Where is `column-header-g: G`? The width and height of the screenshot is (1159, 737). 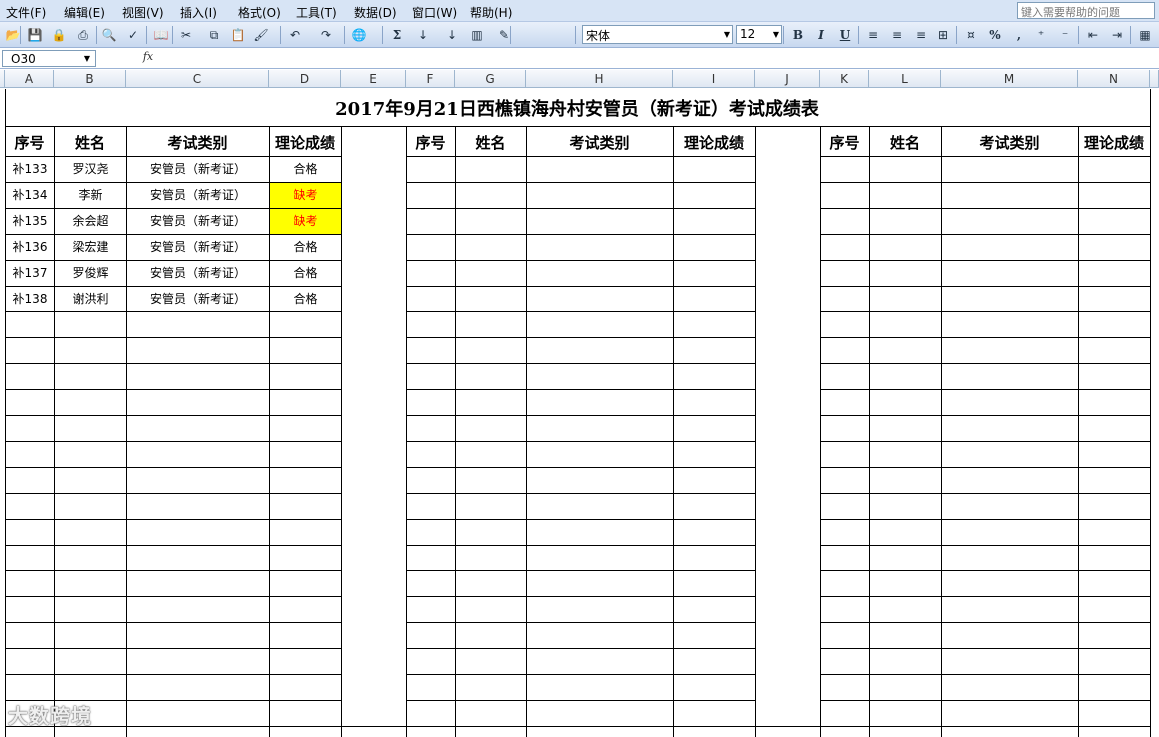 column-header-g: G is located at coordinates (490, 79).